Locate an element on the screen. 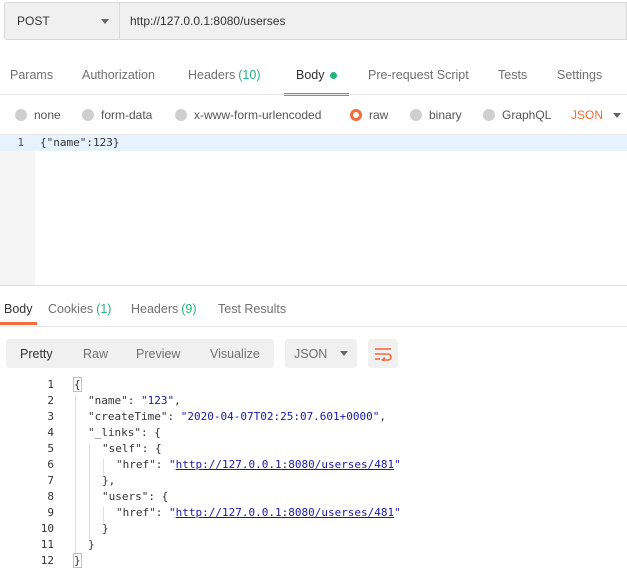  tab-pre-request-script: Pre-request Script is located at coordinates (418, 75).